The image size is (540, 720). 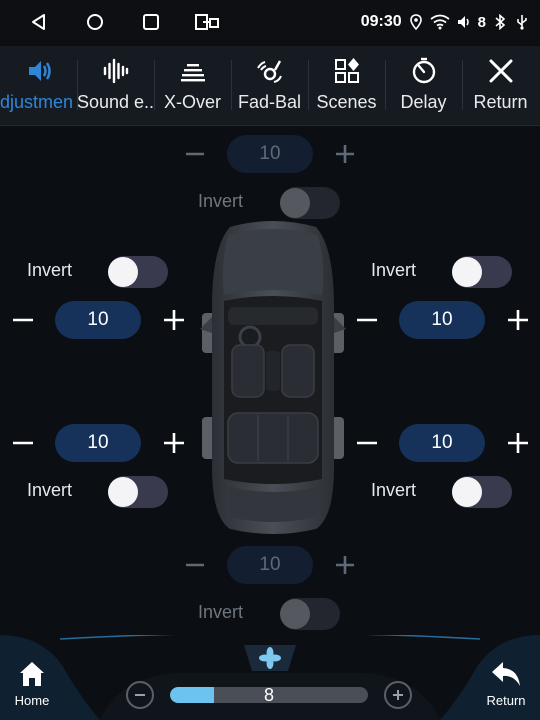 What do you see at coordinates (95, 22) in the screenshot?
I see `home-nav-icon` at bounding box center [95, 22].